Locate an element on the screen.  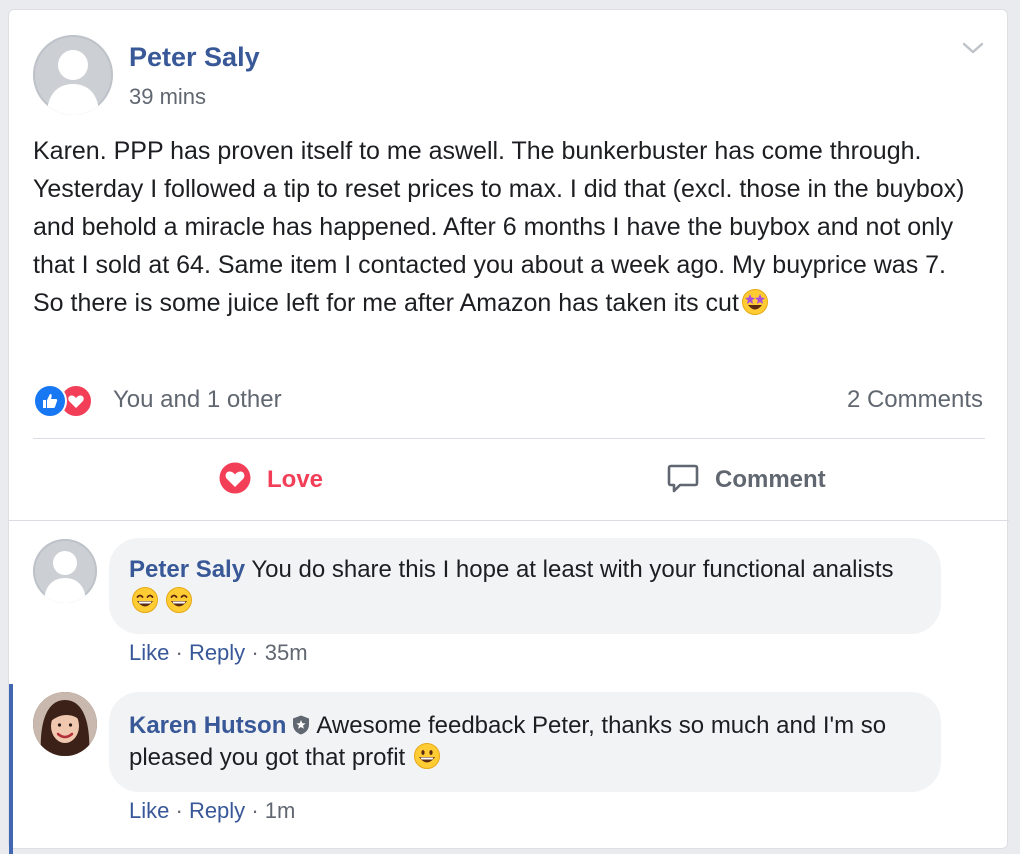
reactions-text: You and 1 other is located at coordinates (197, 400).